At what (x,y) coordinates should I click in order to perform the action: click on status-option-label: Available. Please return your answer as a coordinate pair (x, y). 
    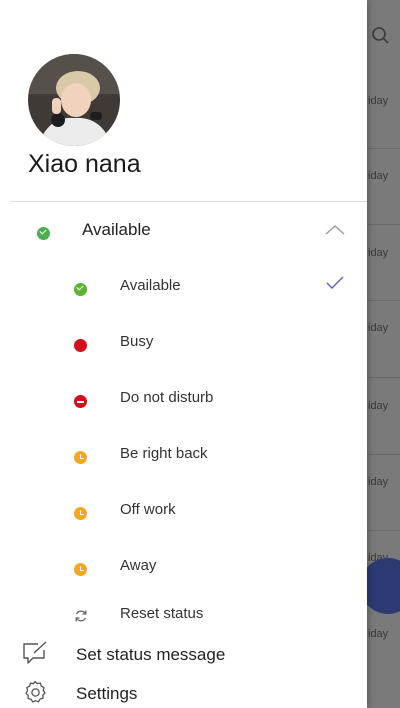
    Looking at the image, I should click on (150, 285).